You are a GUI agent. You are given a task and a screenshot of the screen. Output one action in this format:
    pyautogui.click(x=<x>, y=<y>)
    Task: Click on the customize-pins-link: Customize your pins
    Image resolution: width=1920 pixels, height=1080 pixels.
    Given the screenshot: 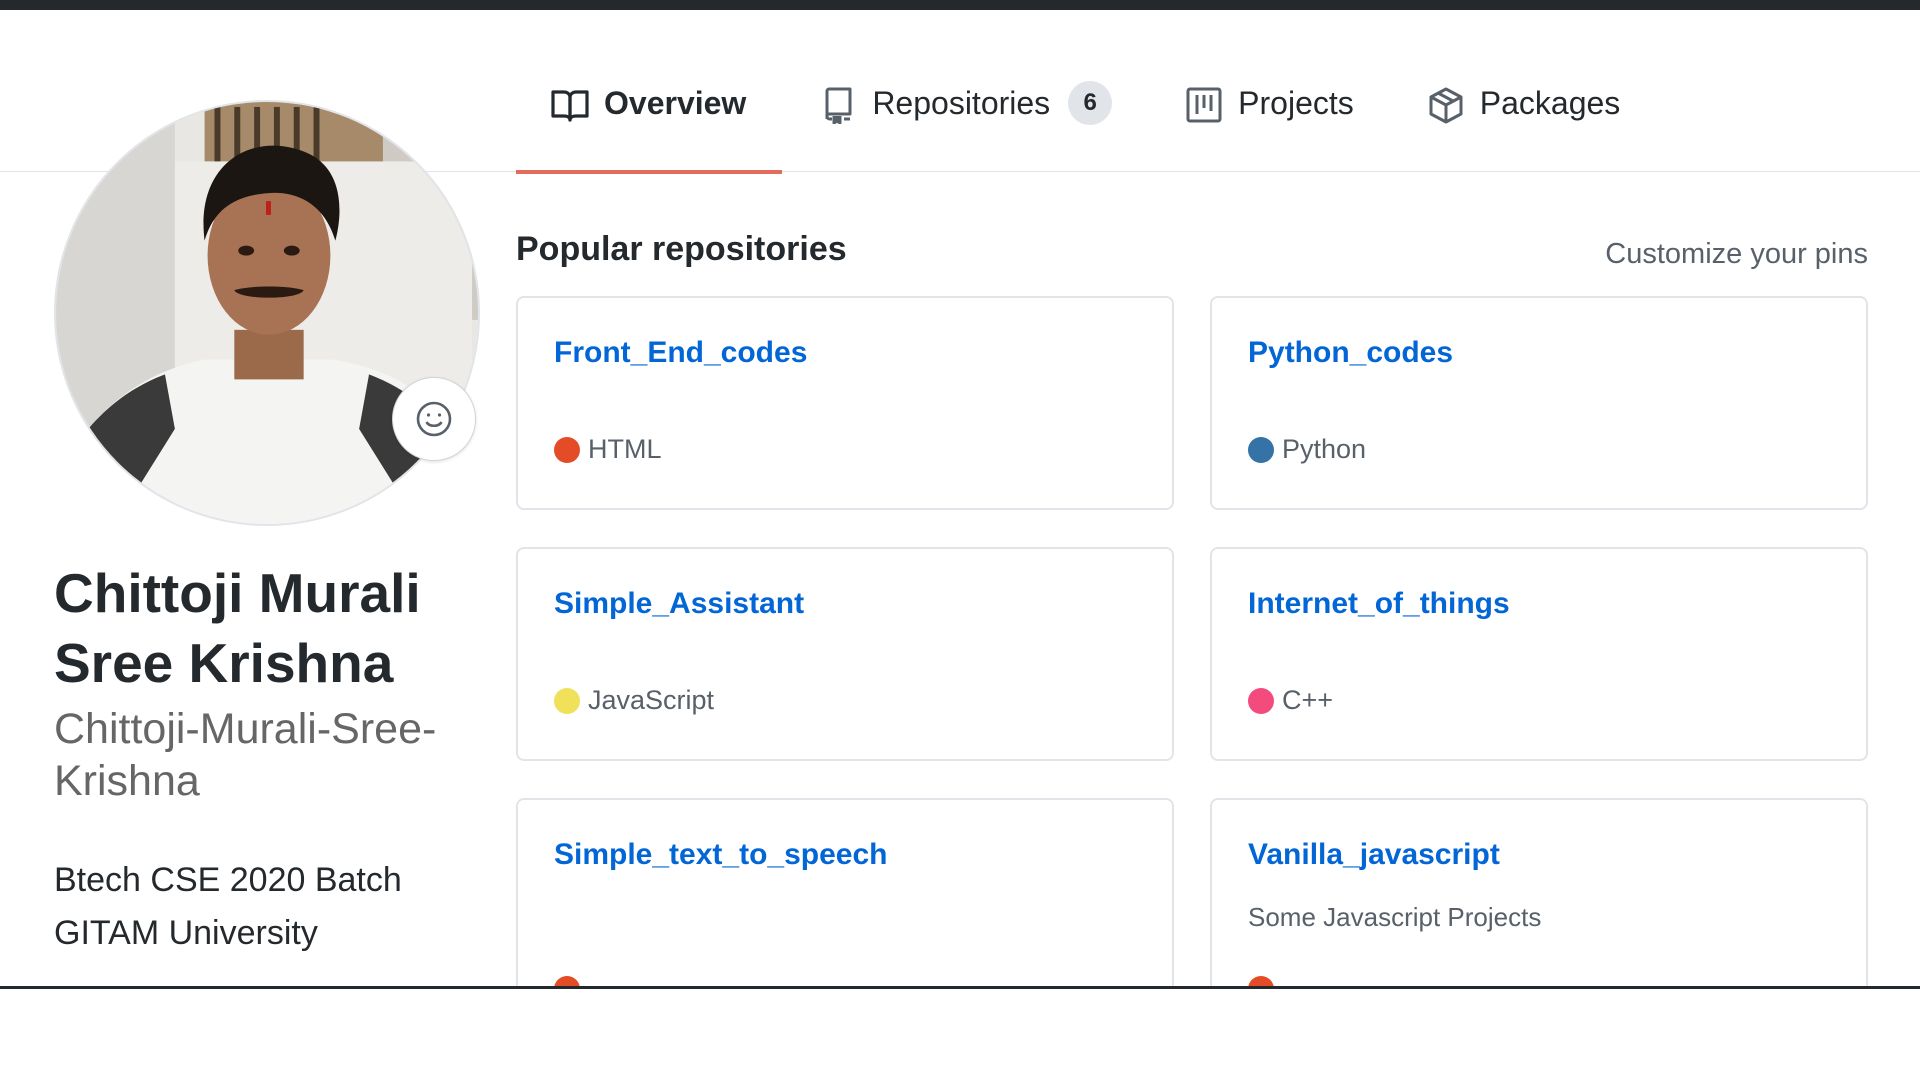 What is the action you would take?
    pyautogui.click(x=1736, y=254)
    